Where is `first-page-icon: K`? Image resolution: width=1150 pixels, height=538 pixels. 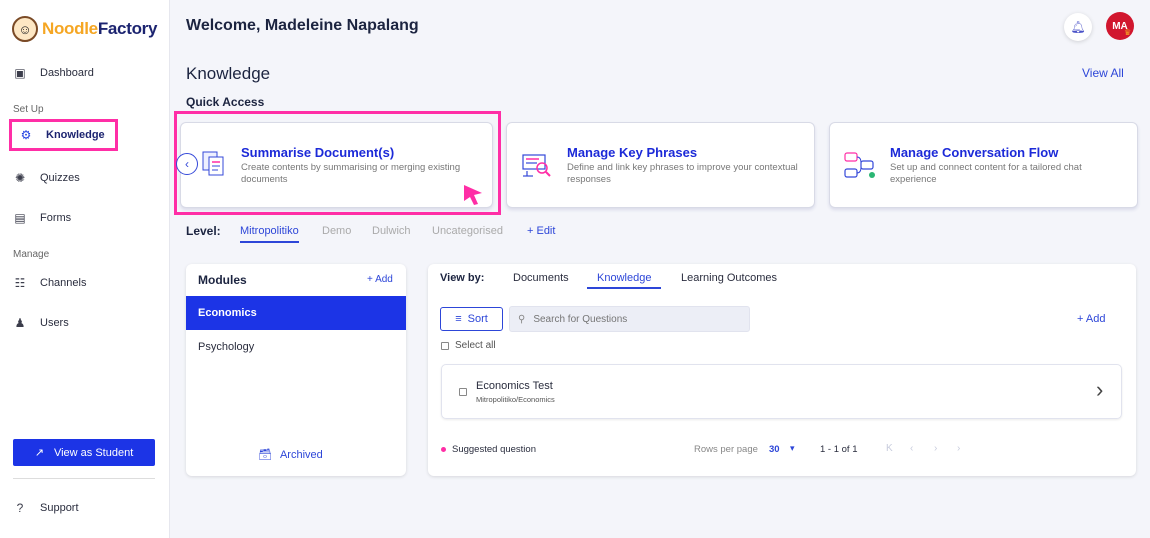 first-page-icon: K is located at coordinates (889, 448).